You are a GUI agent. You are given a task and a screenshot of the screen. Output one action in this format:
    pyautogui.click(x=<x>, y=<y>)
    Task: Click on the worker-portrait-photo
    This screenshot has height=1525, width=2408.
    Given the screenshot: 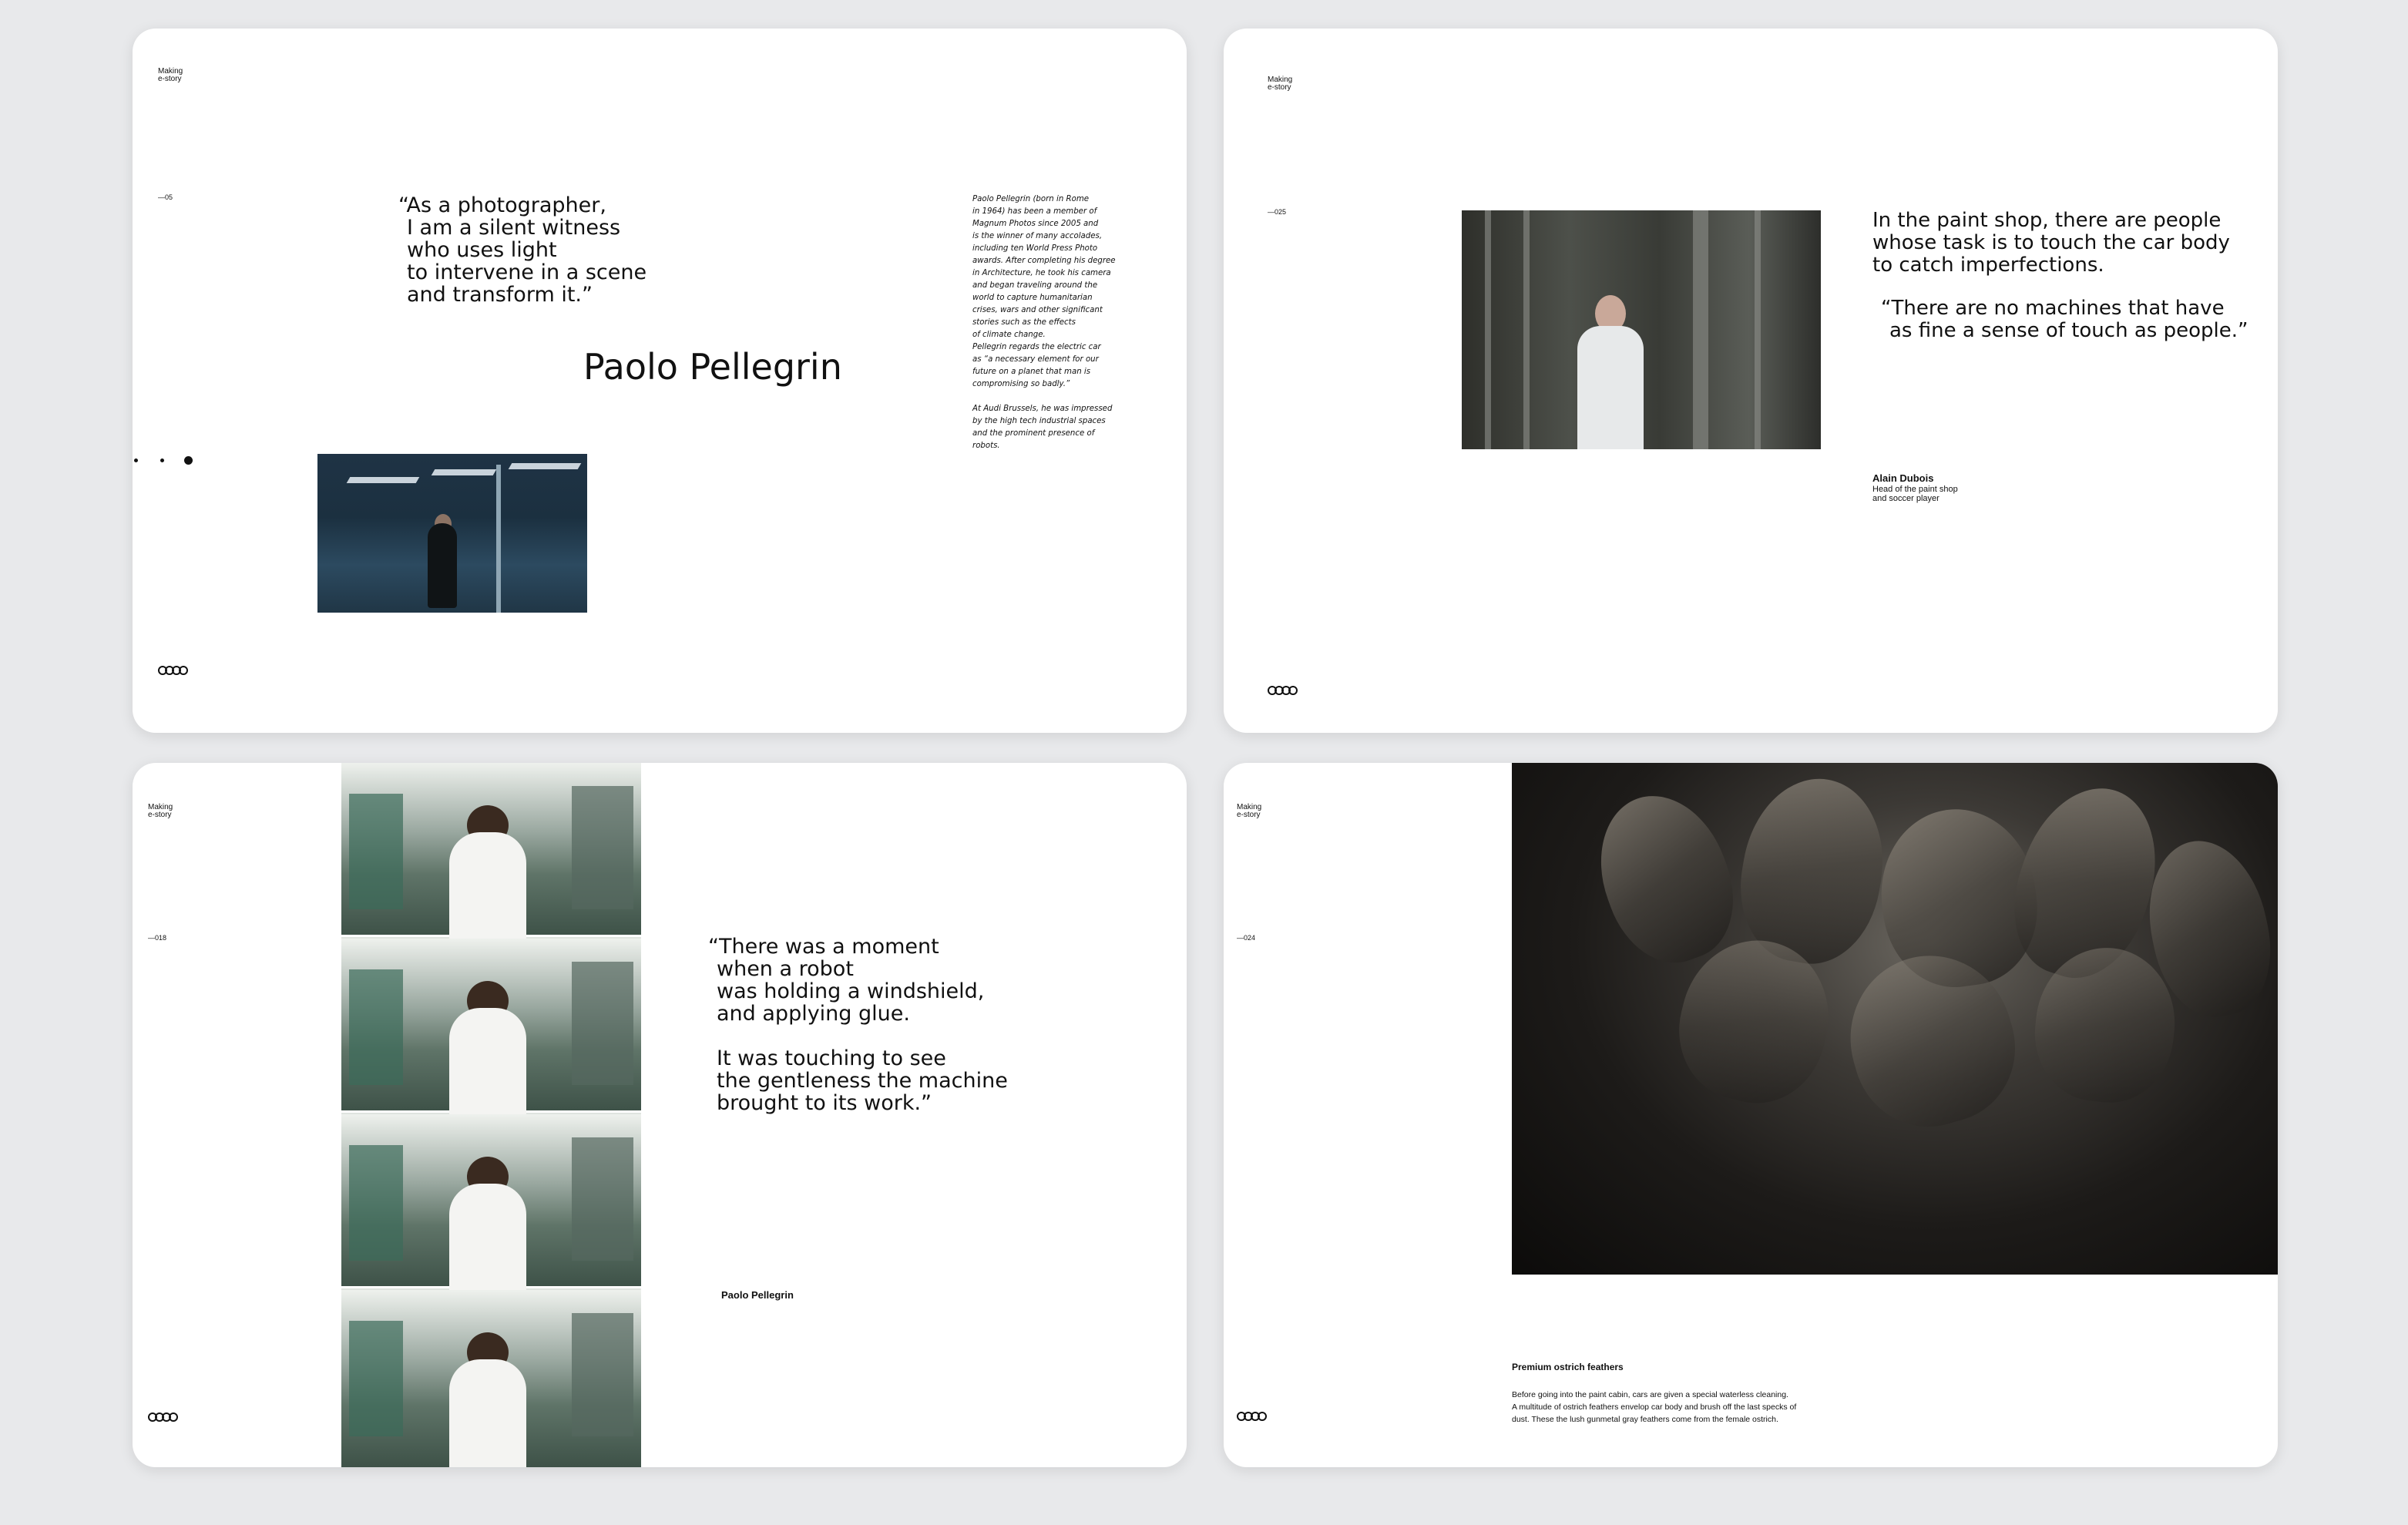 What is the action you would take?
    pyautogui.click(x=1642, y=329)
    